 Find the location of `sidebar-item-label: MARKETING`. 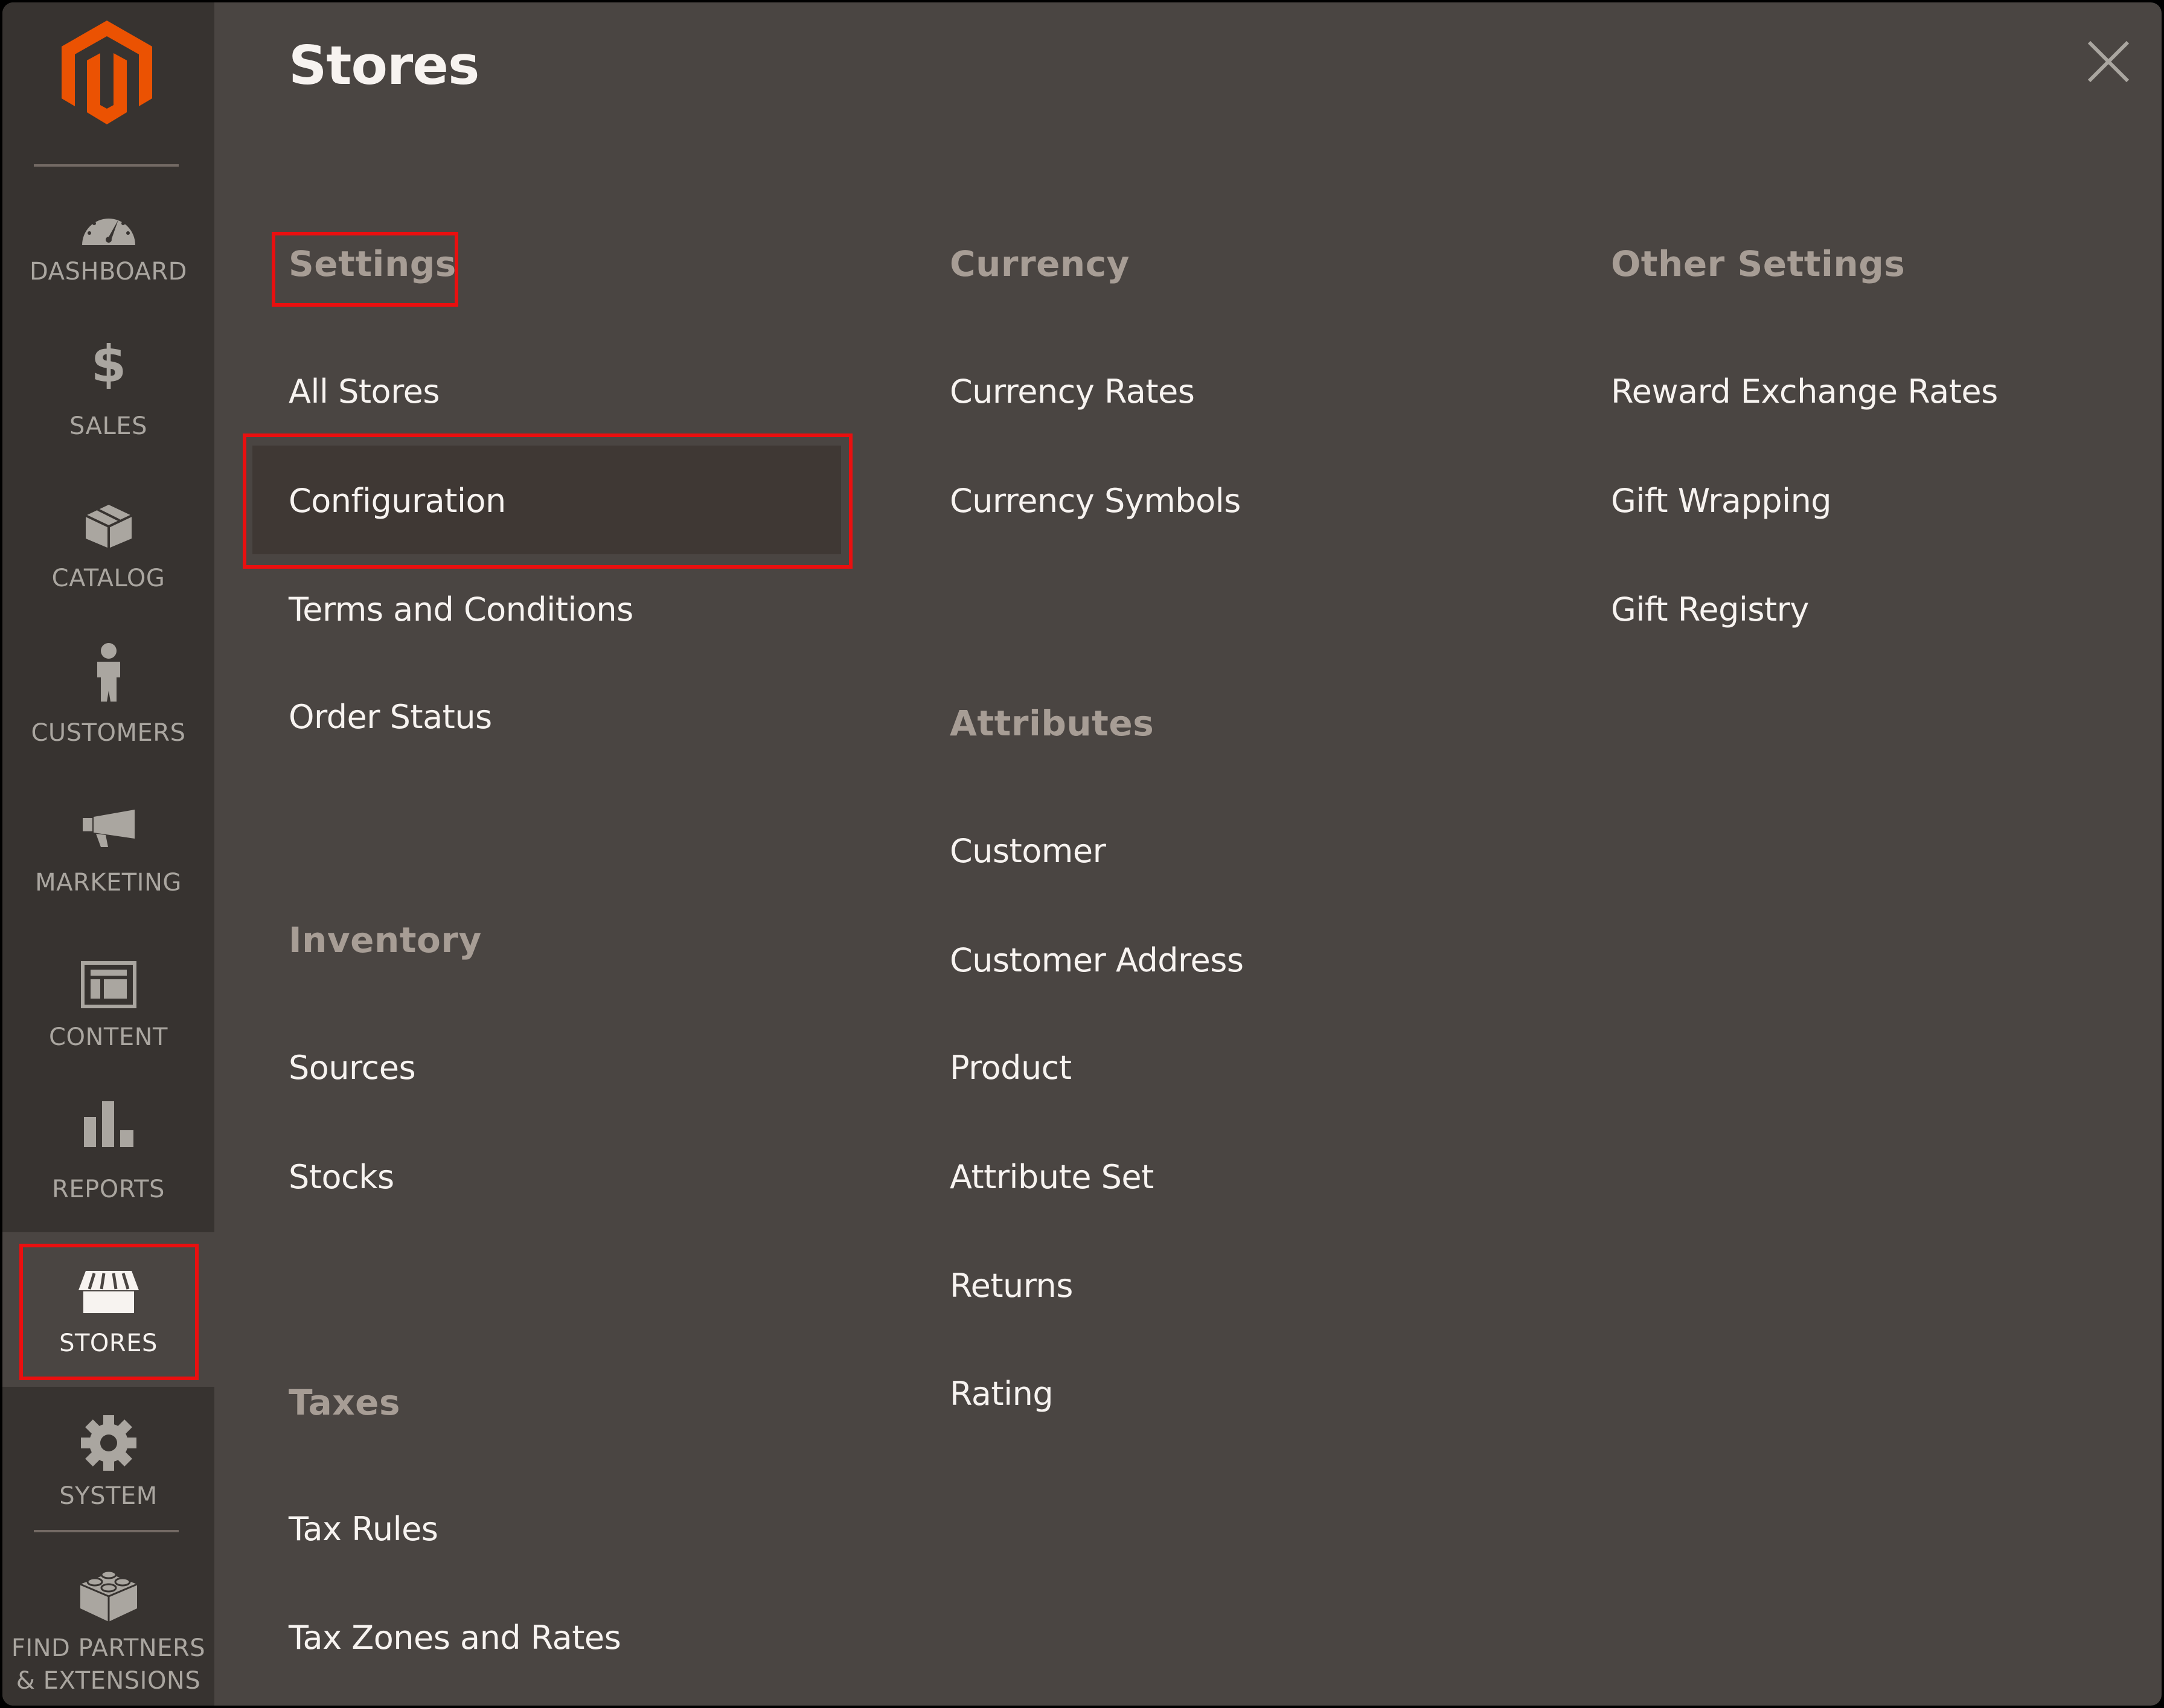

sidebar-item-label: MARKETING is located at coordinates (109, 883).